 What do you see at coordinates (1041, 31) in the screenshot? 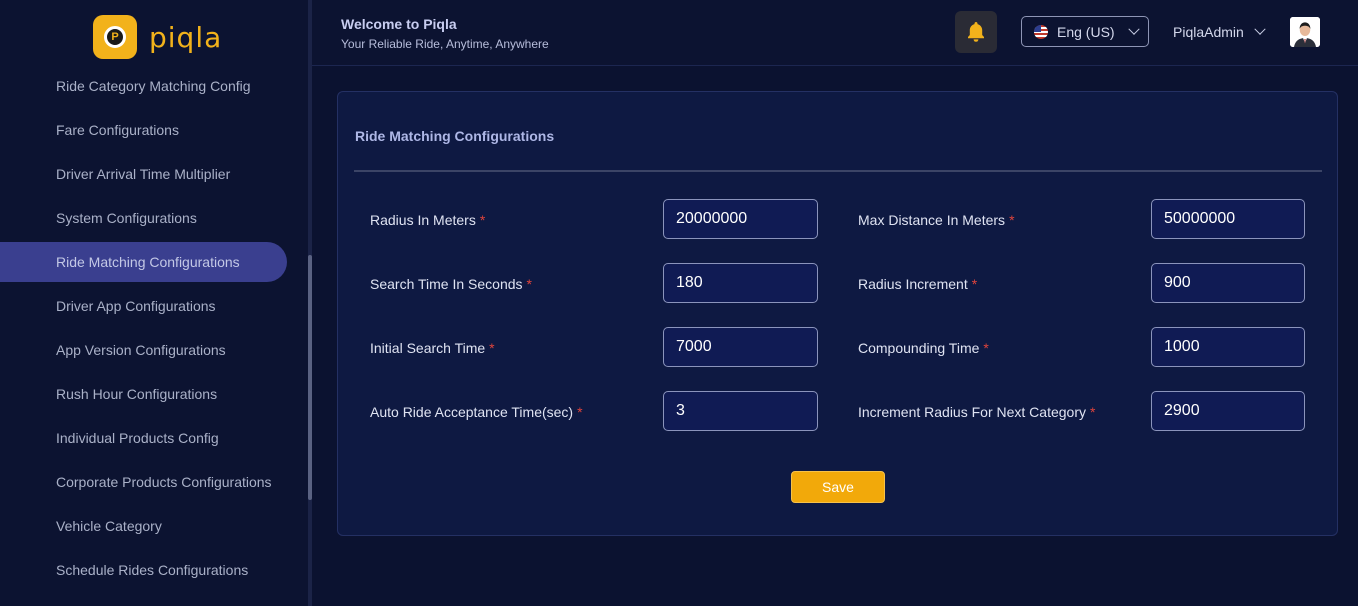
I see `us-flag-icon` at bounding box center [1041, 31].